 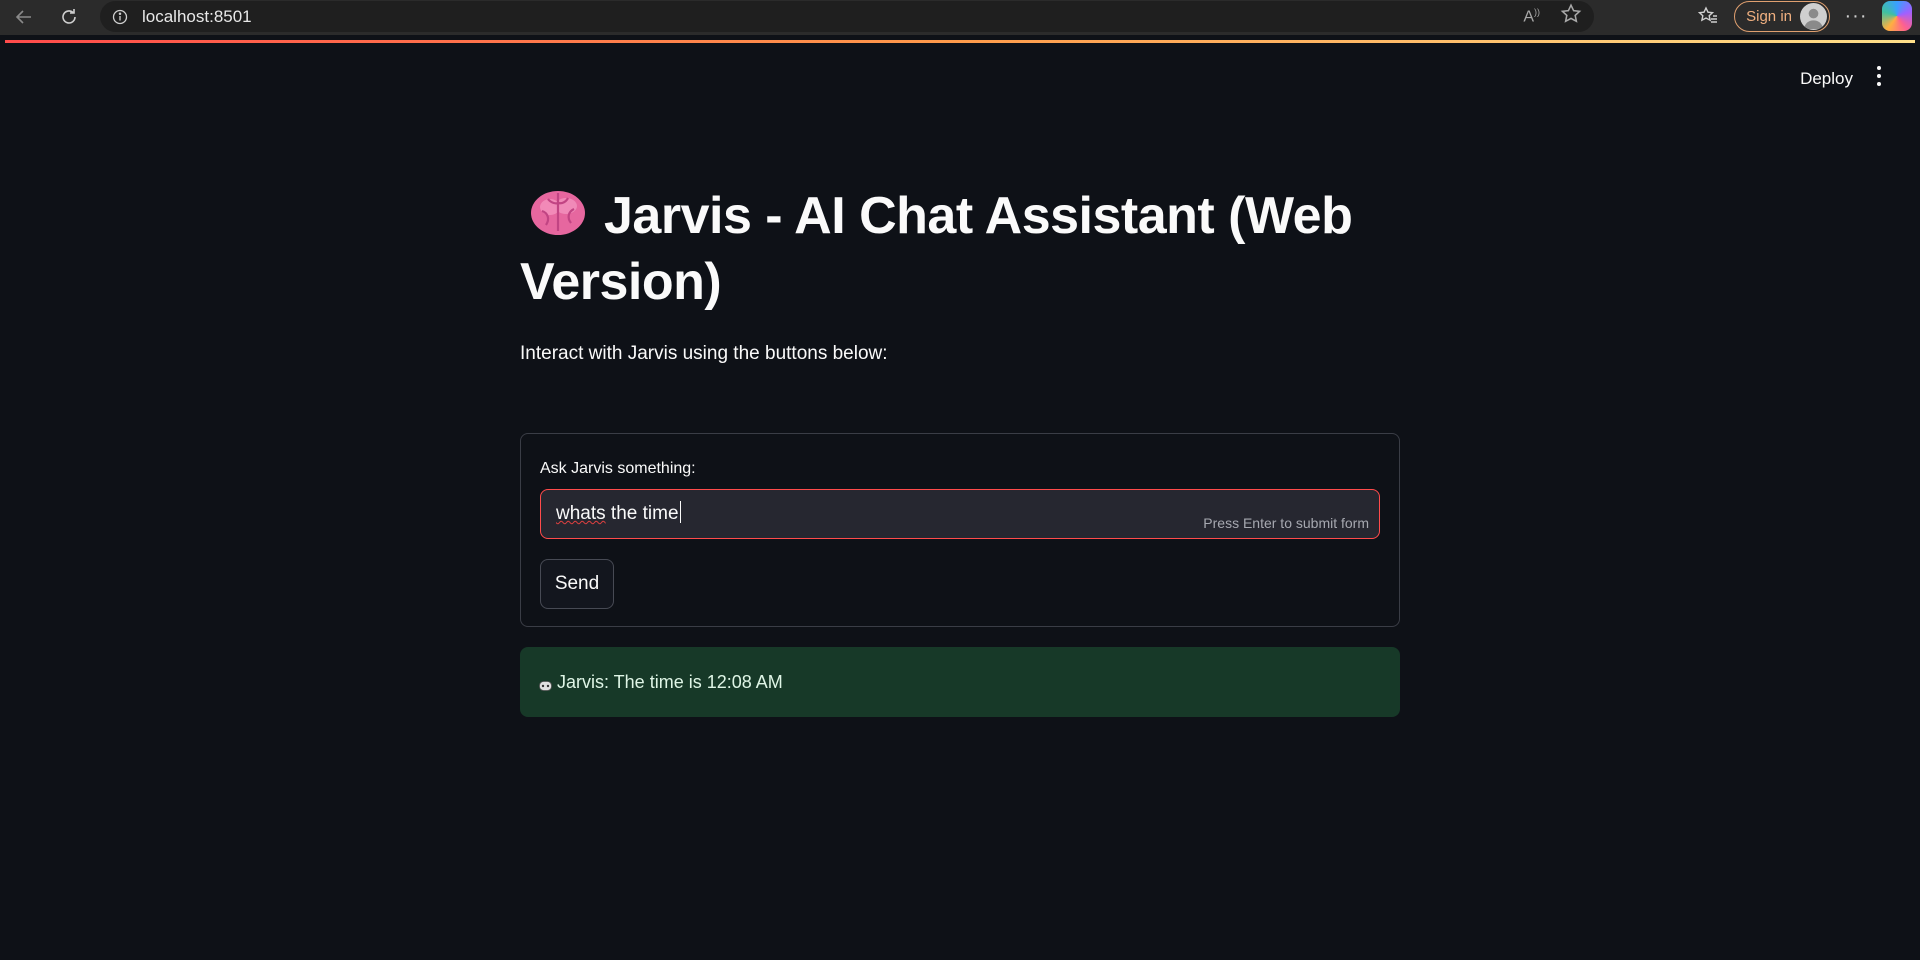 What do you see at coordinates (1769, 16) in the screenshot?
I see `sign-in-label: Sign in` at bounding box center [1769, 16].